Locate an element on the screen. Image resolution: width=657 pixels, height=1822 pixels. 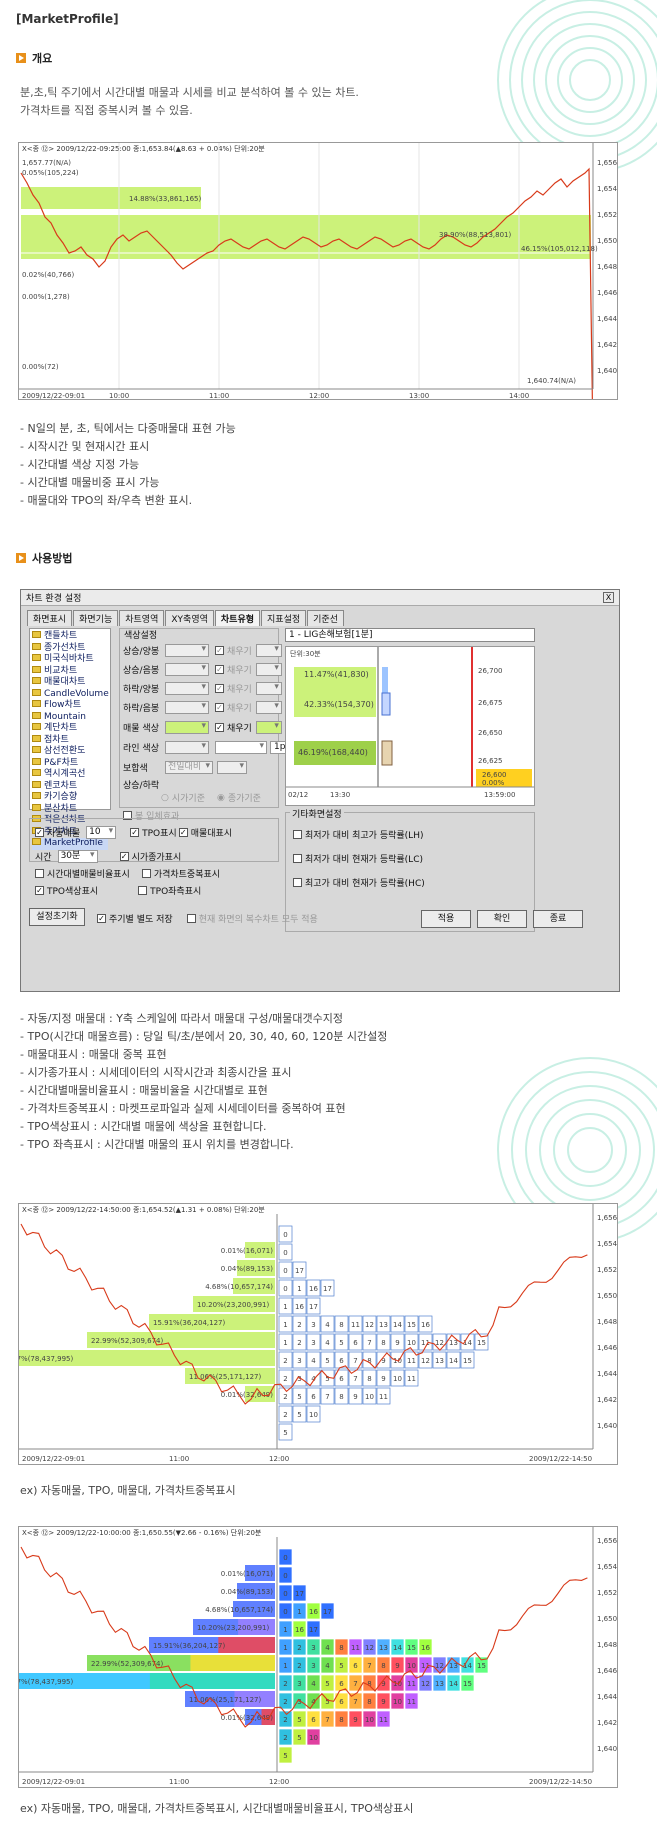
tree-item: 계단차트 is located at coordinates (70, 729).